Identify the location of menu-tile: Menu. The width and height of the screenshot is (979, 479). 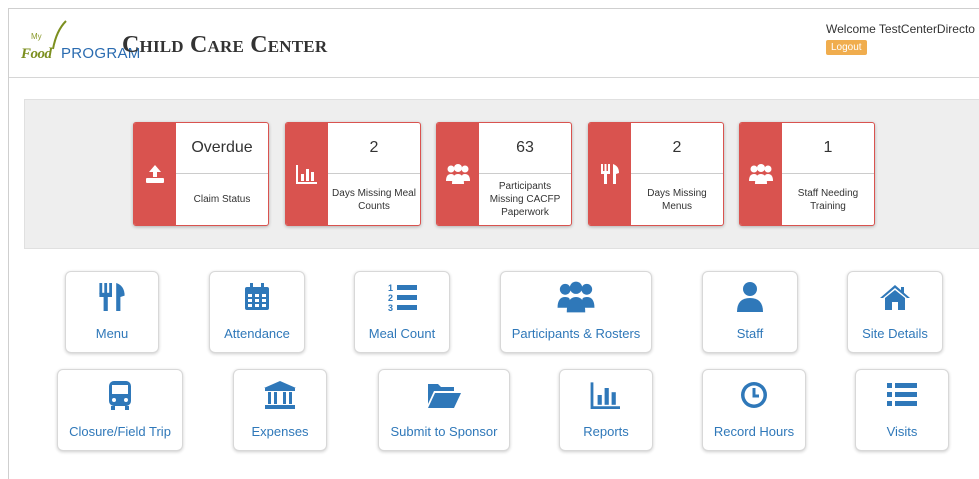
(112, 312).